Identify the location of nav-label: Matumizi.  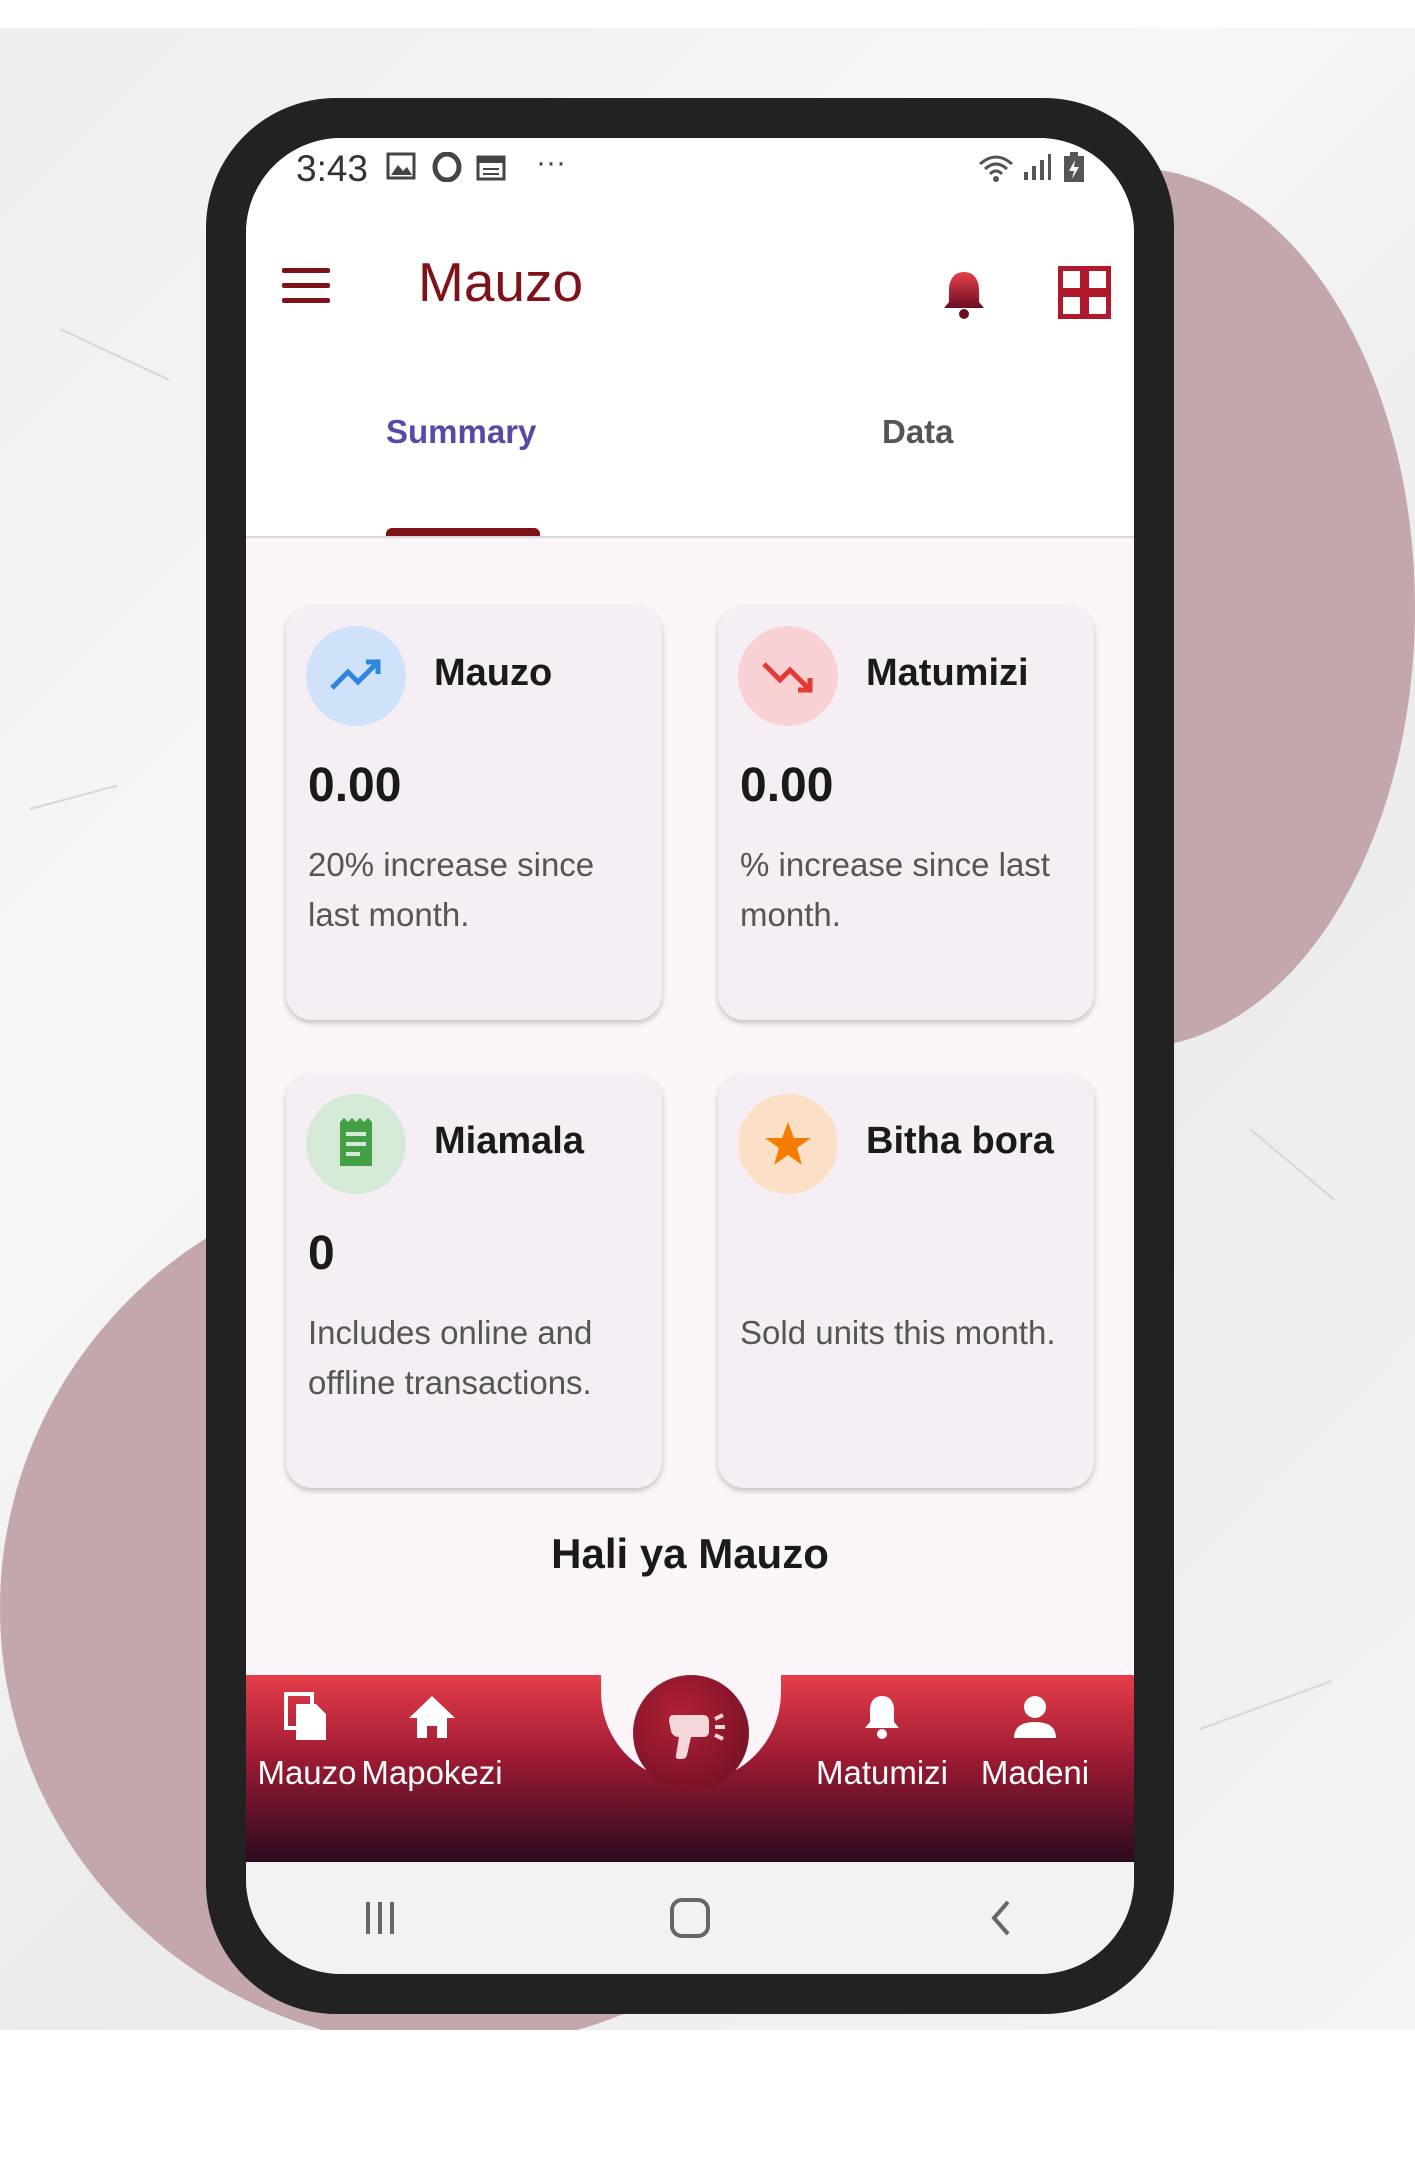
(882, 1772).